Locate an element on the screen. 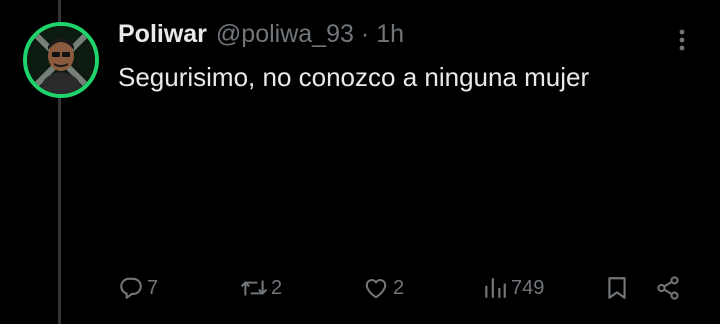 Image resolution: width=720 pixels, height=324 pixels. heart-icon is located at coordinates (376, 289).